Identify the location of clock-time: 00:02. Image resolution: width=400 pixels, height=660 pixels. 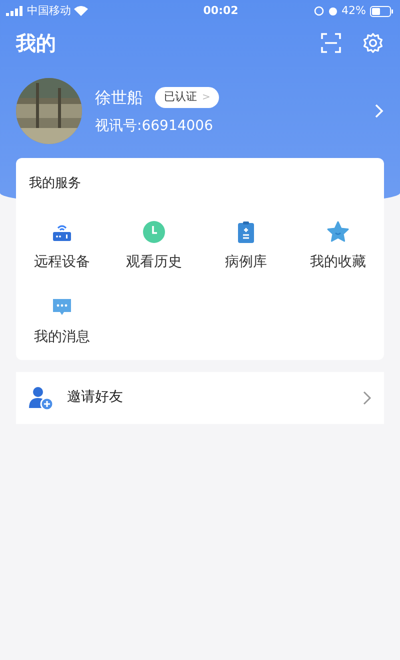
(220, 10).